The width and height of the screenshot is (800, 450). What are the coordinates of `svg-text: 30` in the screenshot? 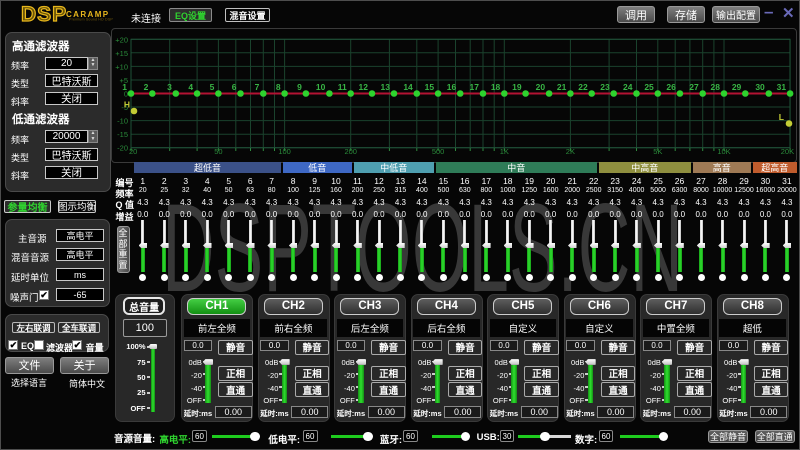 It's located at (760, 87).